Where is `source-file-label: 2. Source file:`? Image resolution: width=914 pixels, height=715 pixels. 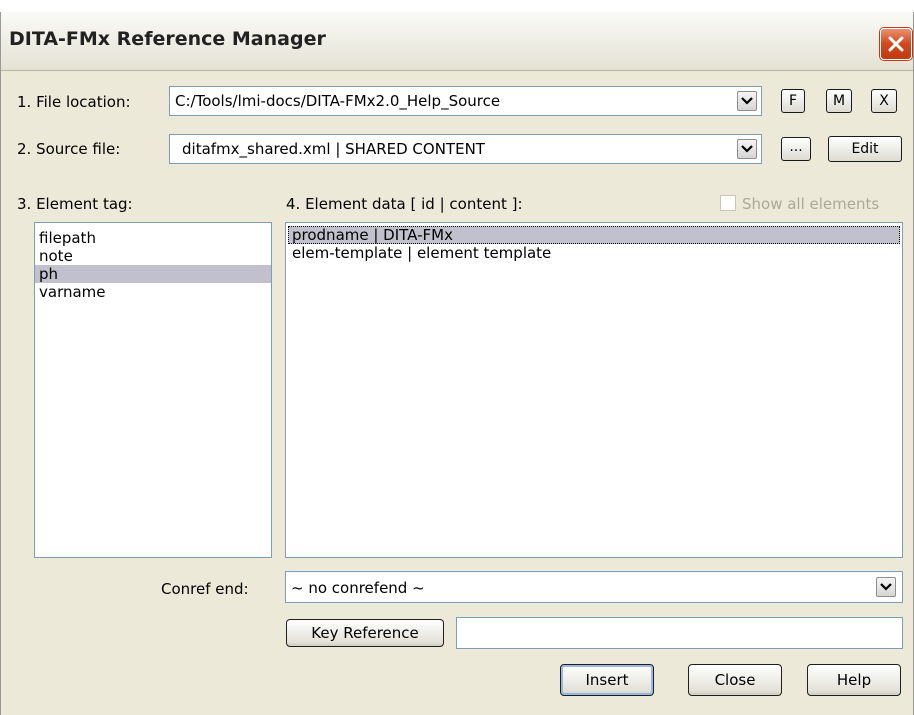 source-file-label: 2. Source file: is located at coordinates (69, 149).